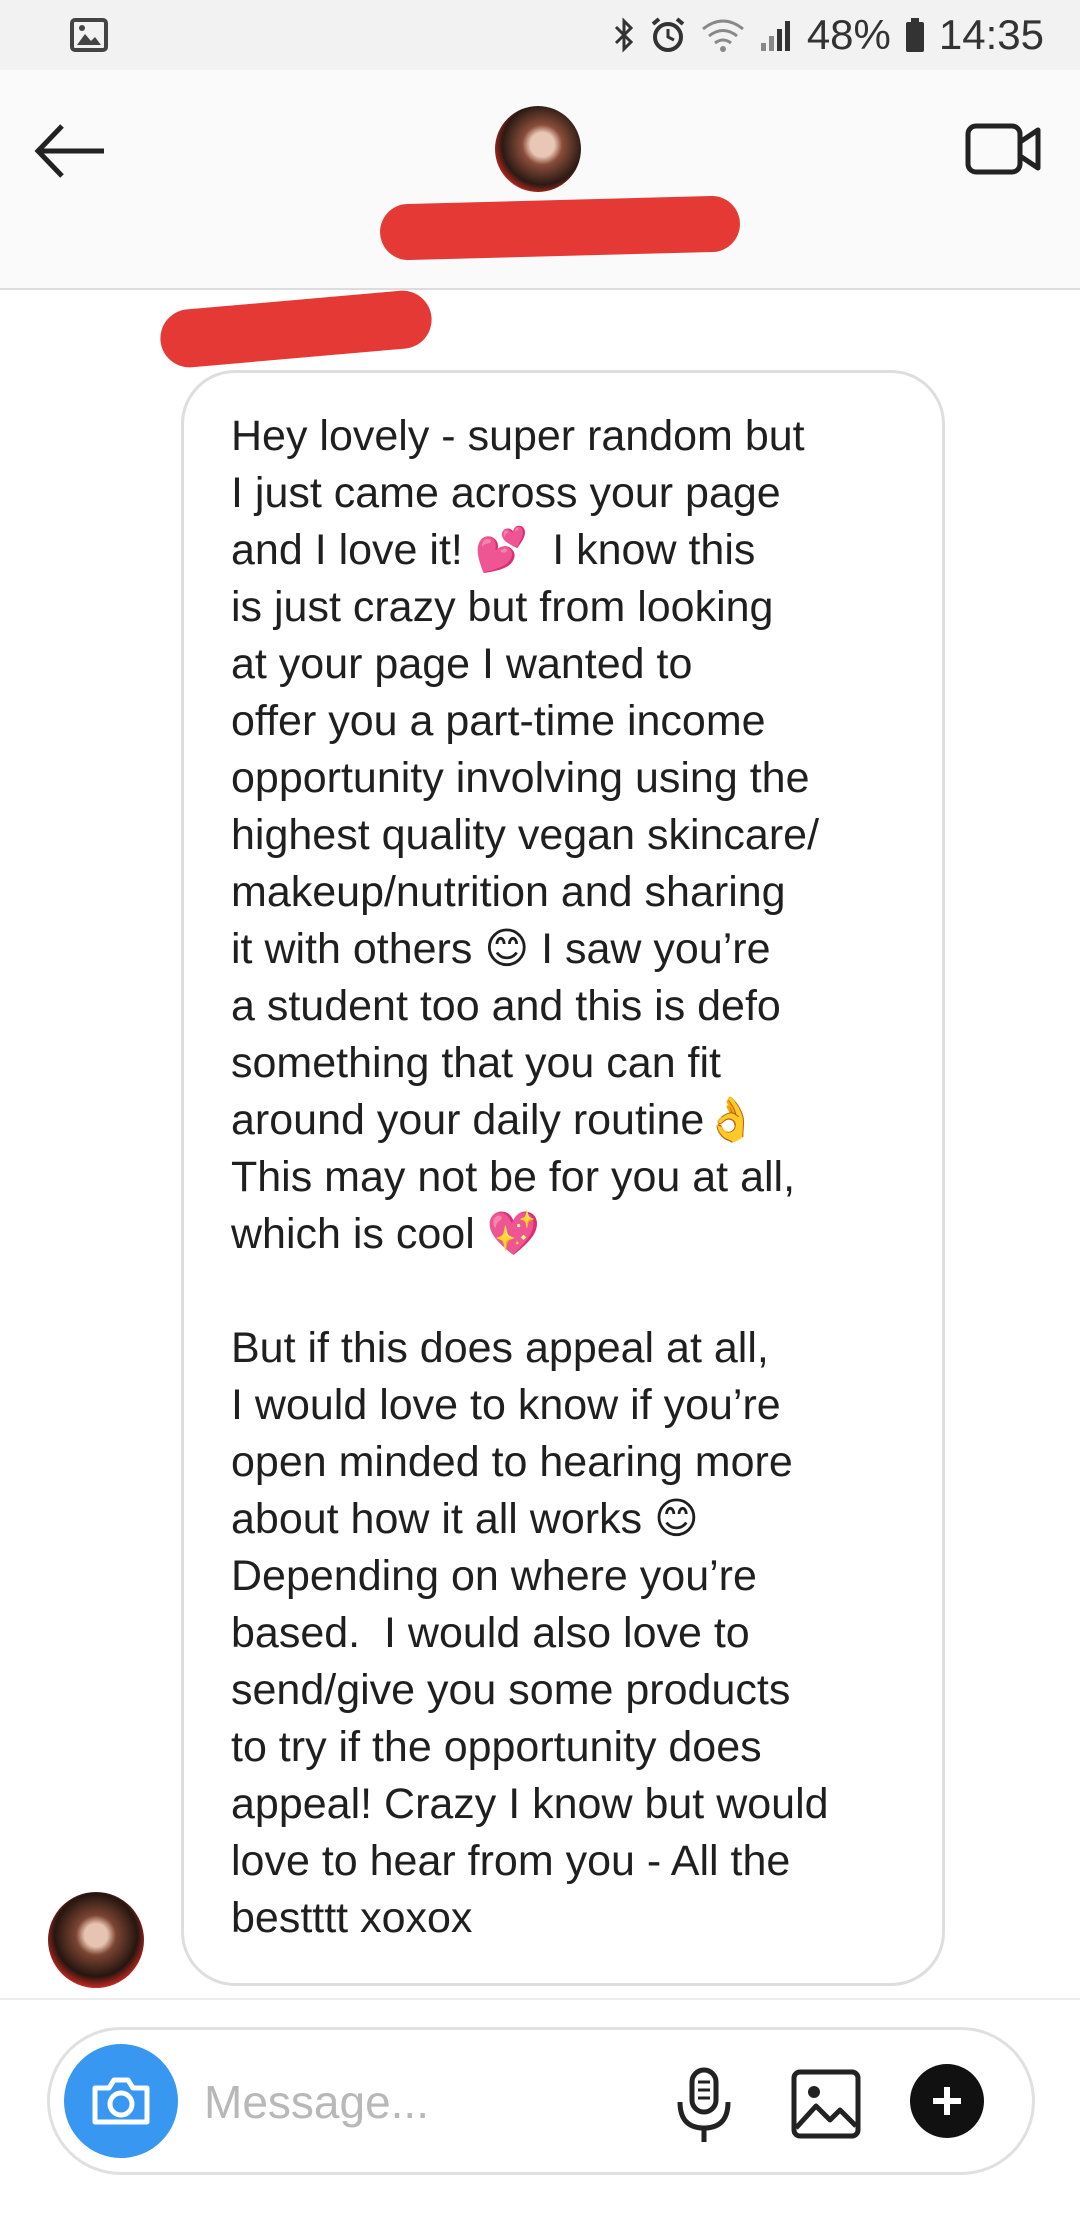  I want to click on video-call-icon, so click(1003, 149).